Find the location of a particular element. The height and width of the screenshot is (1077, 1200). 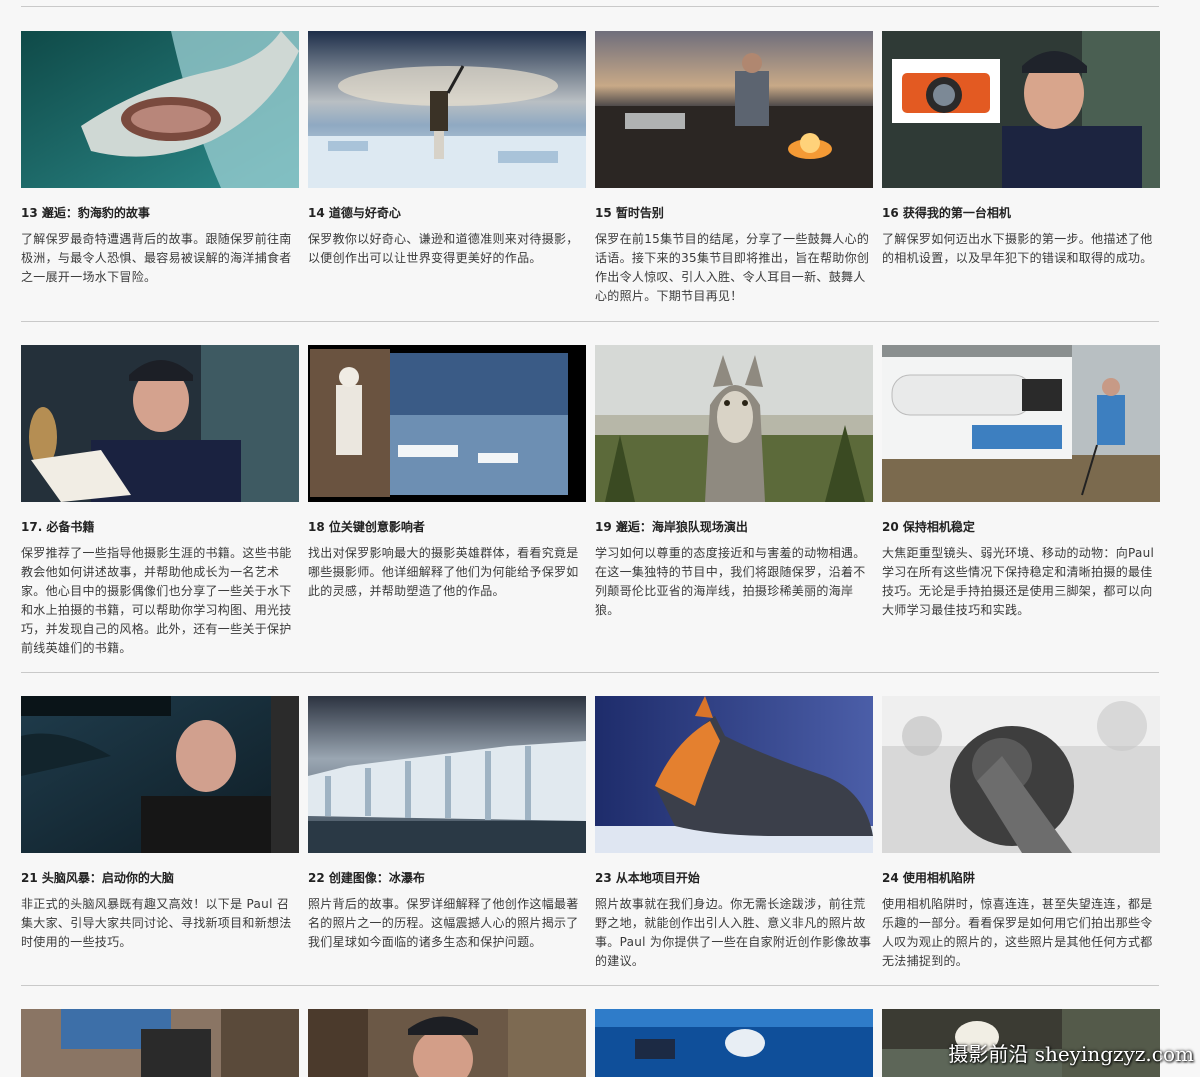

episode-title: 15 暂时告别 is located at coordinates (734, 213).